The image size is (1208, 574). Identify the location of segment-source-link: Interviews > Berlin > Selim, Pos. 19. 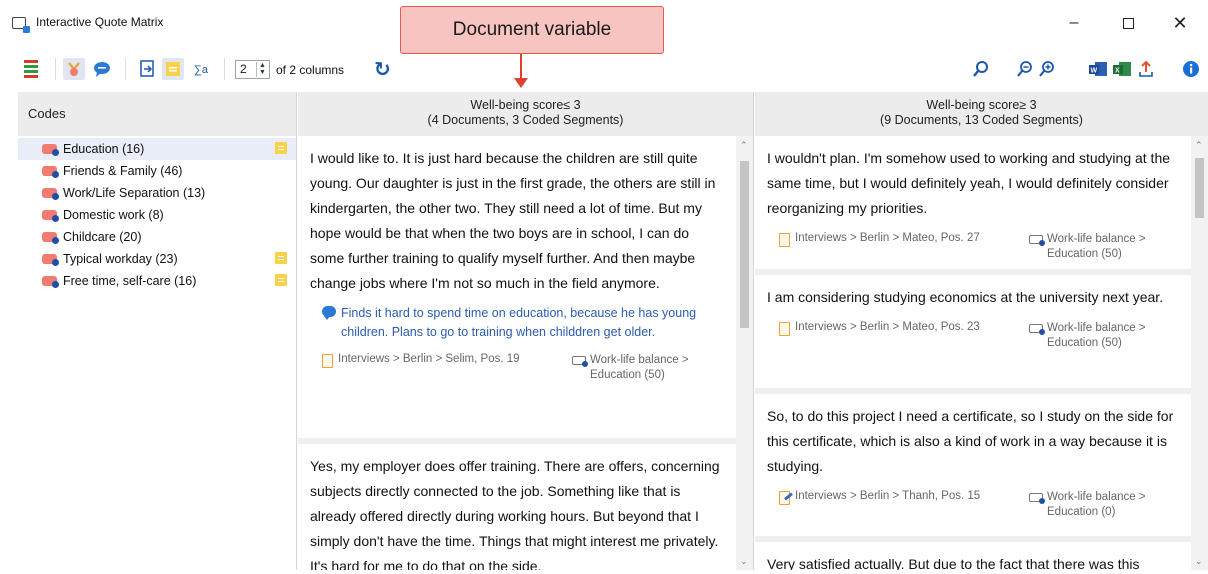
(429, 359).